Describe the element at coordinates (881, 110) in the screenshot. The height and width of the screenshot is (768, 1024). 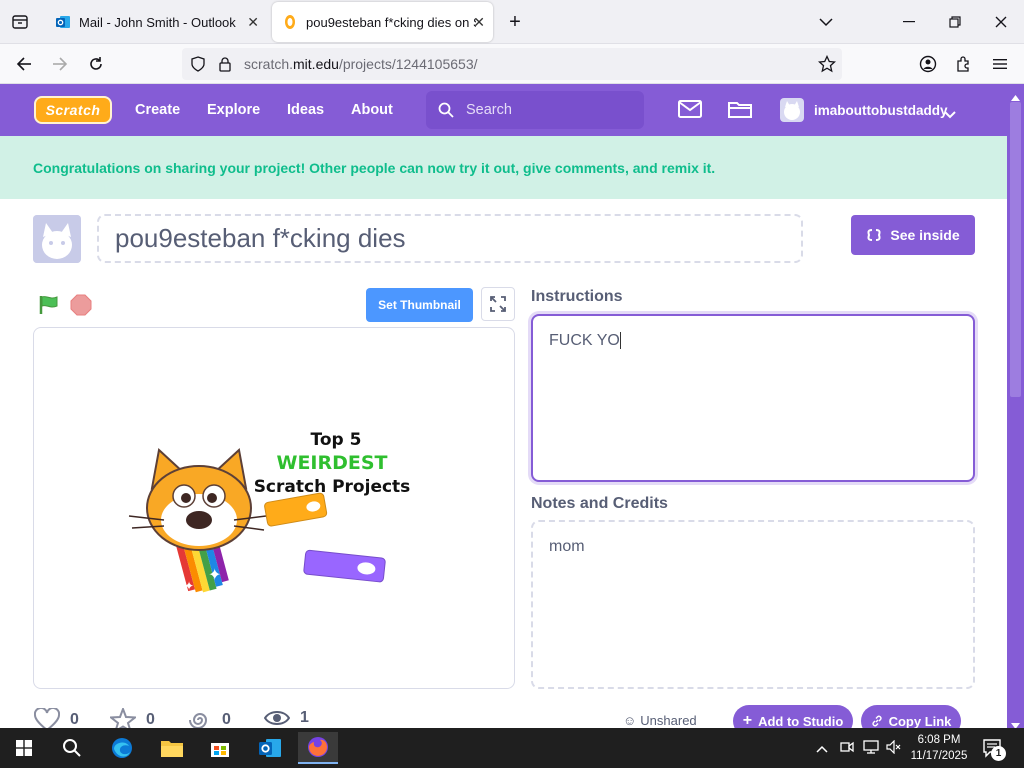
I see `username: imabouttobustdaddy` at that location.